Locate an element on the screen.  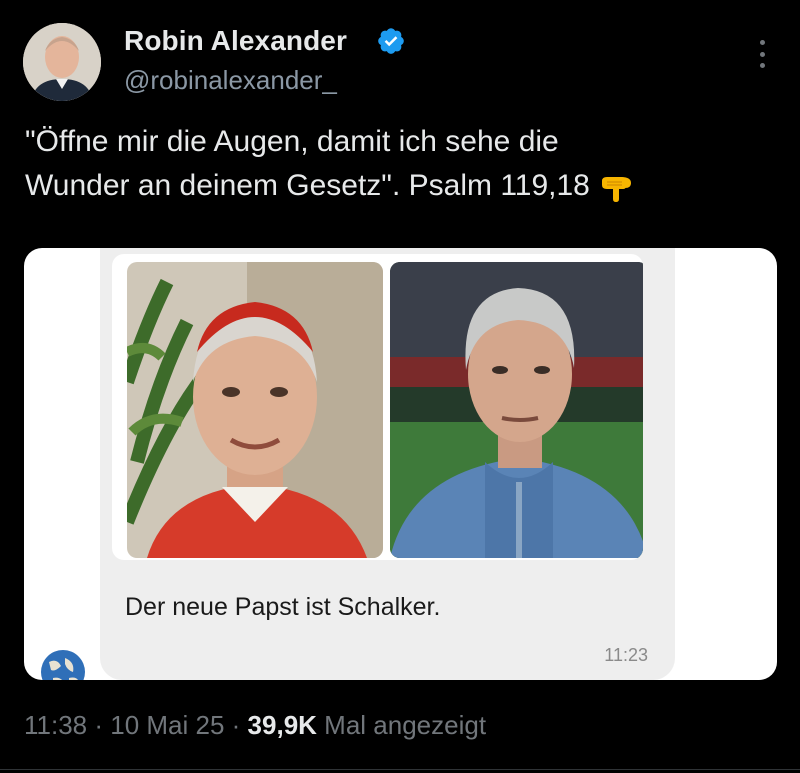
tweet-meta: 11:38 · 10 Mai 25 · 39,9K Mal angezeigt is located at coordinates (255, 725).